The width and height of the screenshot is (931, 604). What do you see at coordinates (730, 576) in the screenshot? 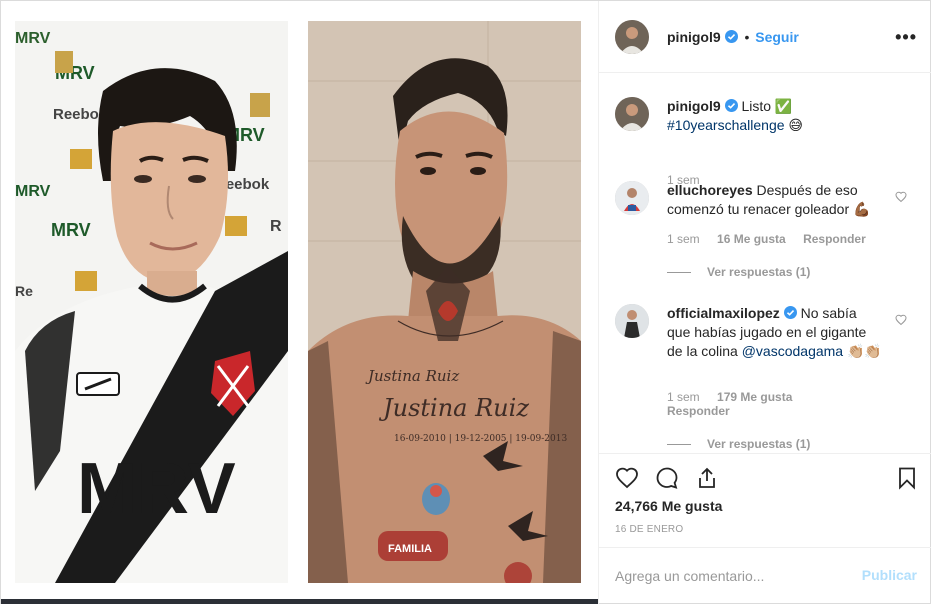
I see `comment-input` at bounding box center [730, 576].